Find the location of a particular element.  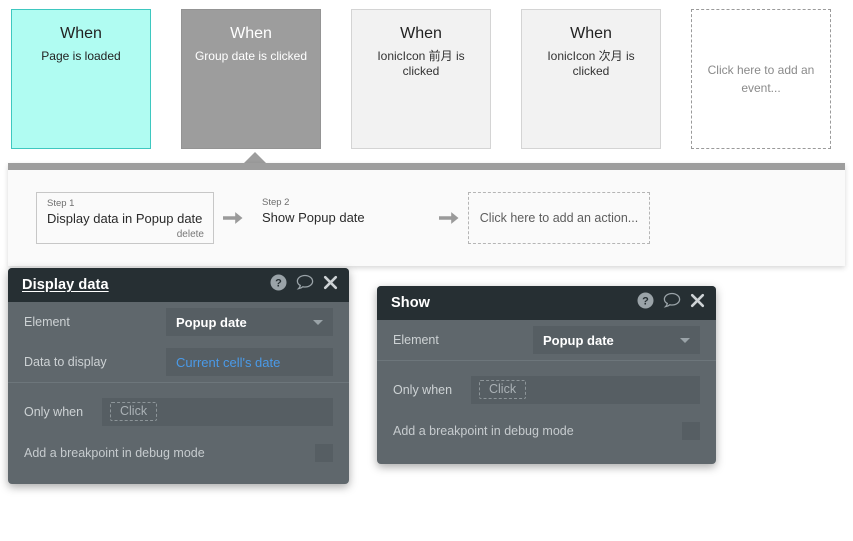

dialog-title: Display data is located at coordinates (65, 285).